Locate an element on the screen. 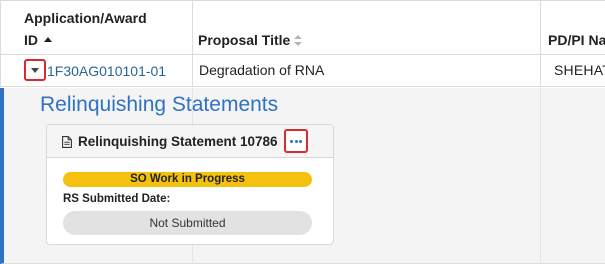  expand-row-button is located at coordinates (35, 70).